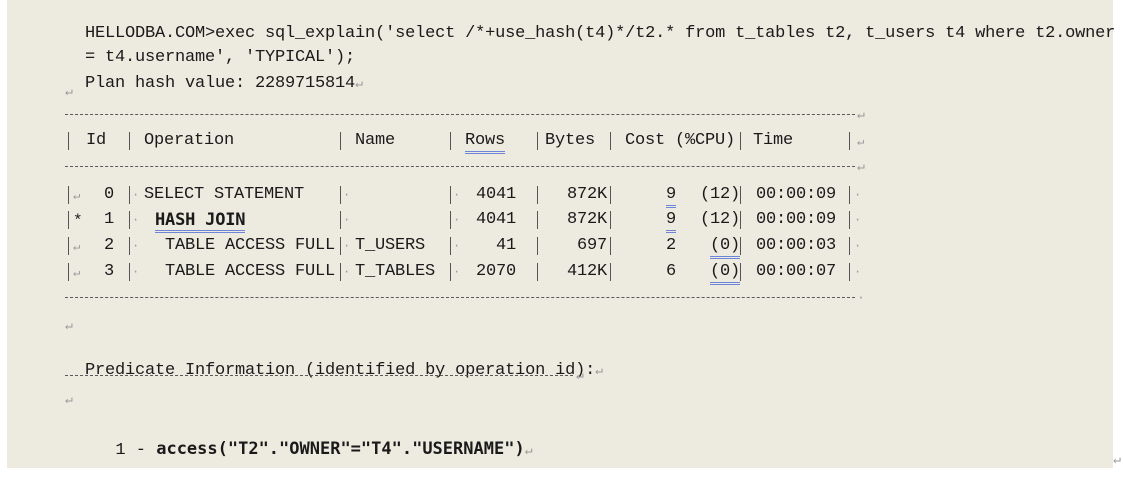  What do you see at coordinates (587, 271) in the screenshot?
I see `row-bytes: 412K` at bounding box center [587, 271].